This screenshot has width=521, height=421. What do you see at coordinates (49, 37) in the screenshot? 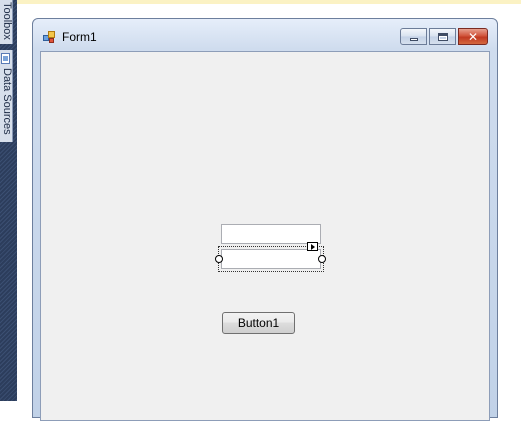
I see `form-app-icon` at bounding box center [49, 37].